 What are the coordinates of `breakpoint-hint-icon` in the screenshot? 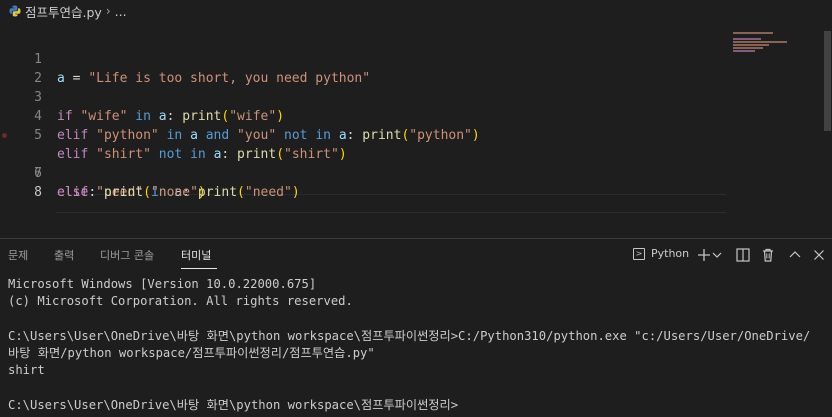 It's located at (4, 135).